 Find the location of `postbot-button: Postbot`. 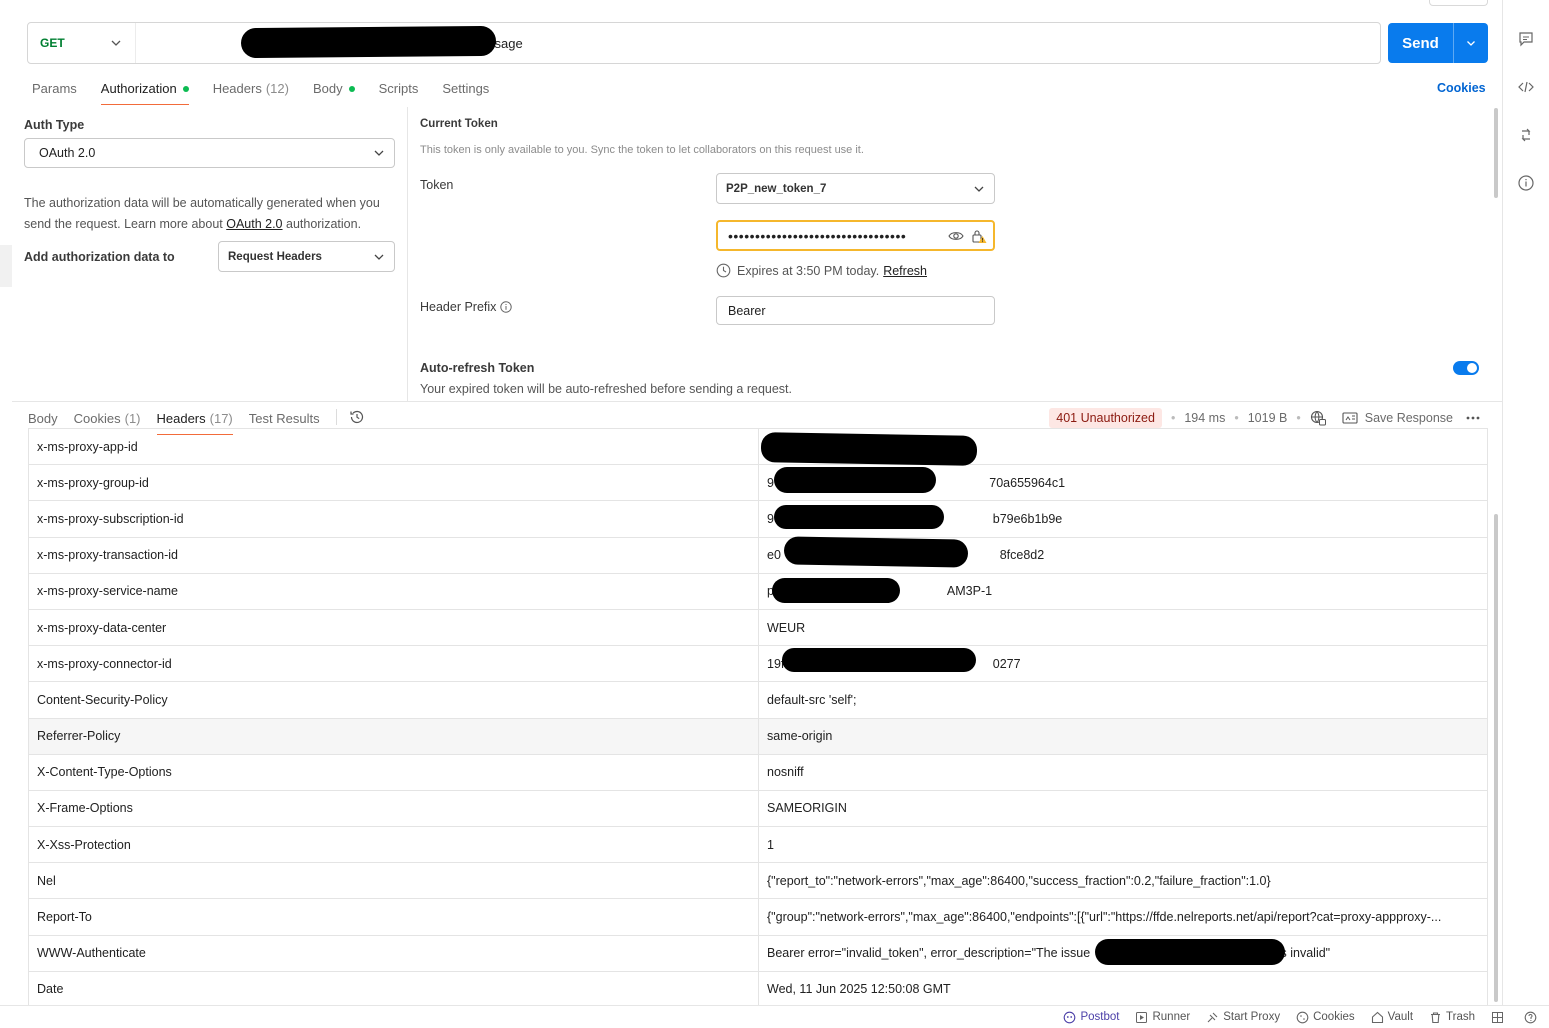

postbot-button: Postbot is located at coordinates (1091, 1017).